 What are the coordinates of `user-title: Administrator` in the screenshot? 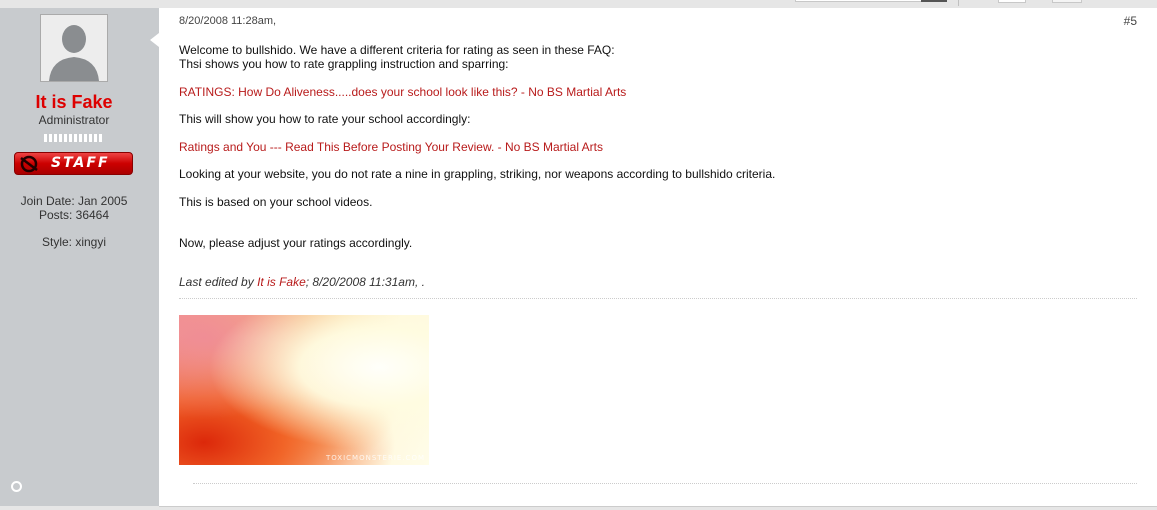 It's located at (74, 120).